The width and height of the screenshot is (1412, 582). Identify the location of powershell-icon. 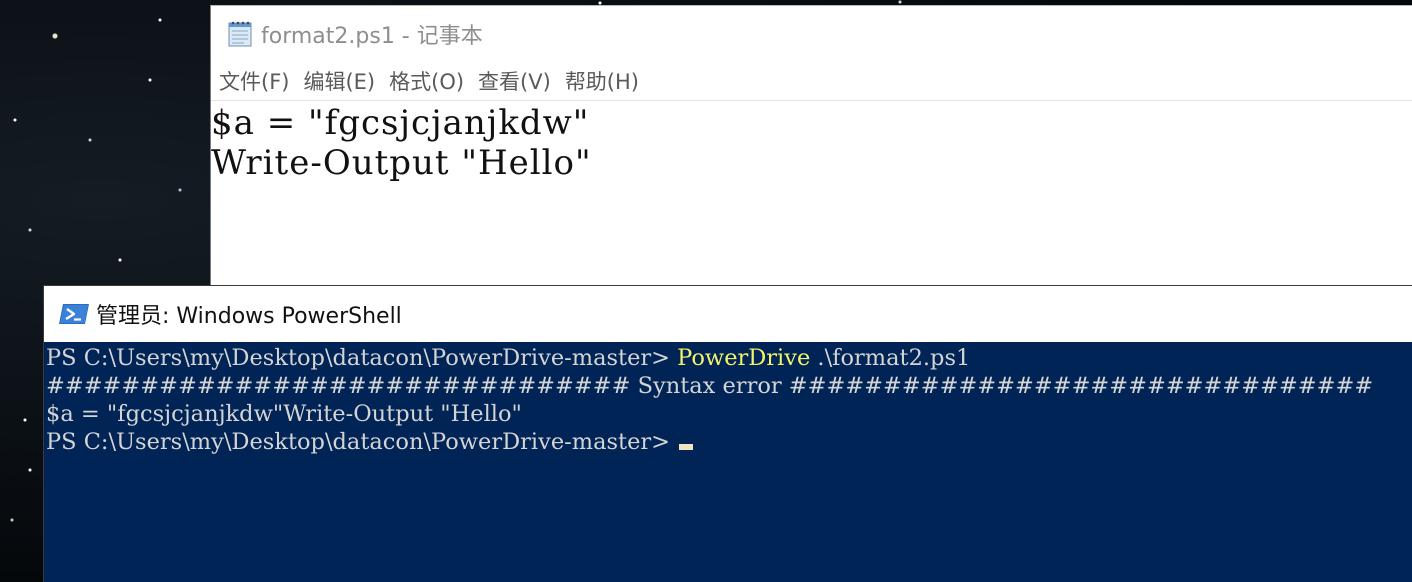
(74, 314).